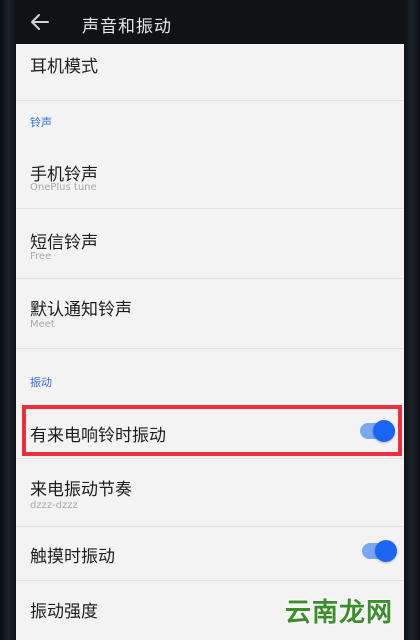 The width and height of the screenshot is (420, 640). I want to click on touch-vibration-toggle, so click(379, 551).